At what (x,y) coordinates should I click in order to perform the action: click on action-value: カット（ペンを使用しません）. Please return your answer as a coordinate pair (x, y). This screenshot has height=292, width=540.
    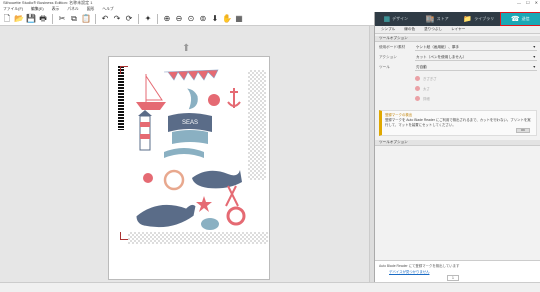
    Looking at the image, I should click on (441, 56).